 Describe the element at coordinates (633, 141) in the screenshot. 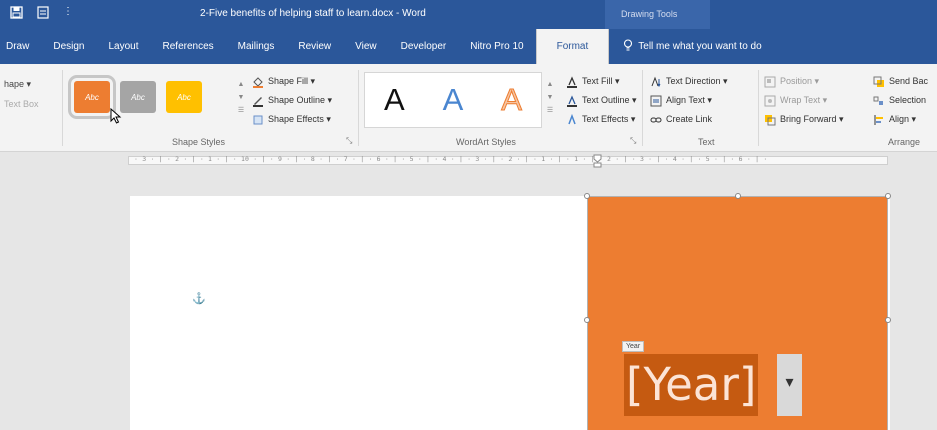

I see `wordart-styles-launcher-icon: ⤡` at that location.